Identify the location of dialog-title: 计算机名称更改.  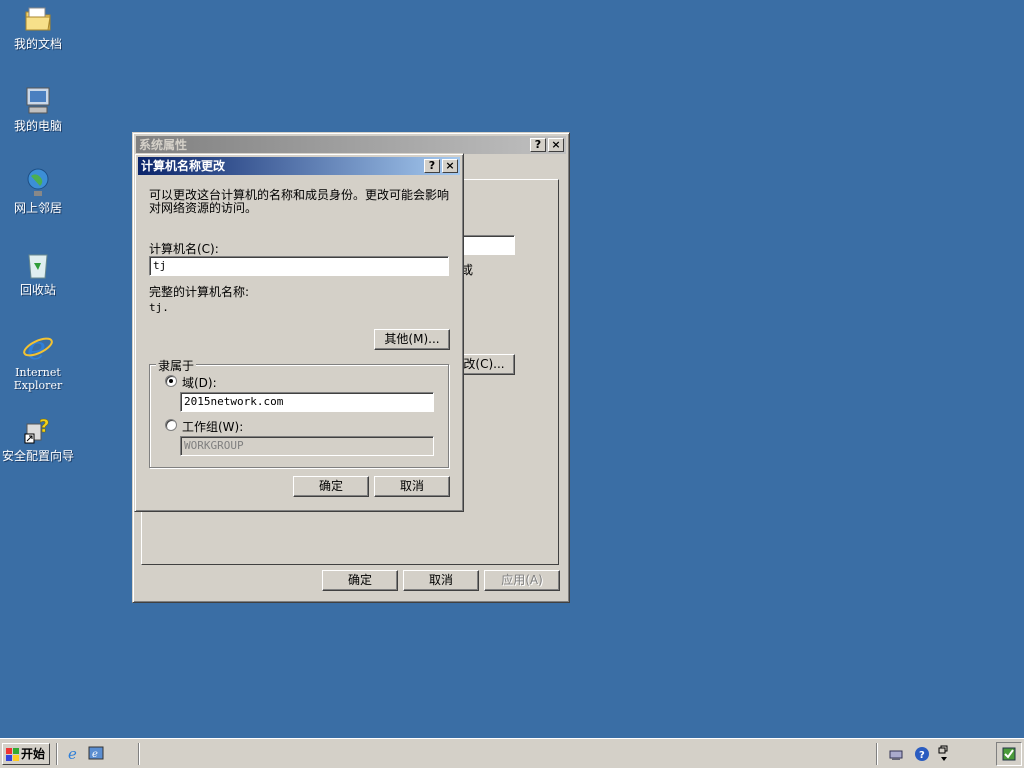
(183, 166).